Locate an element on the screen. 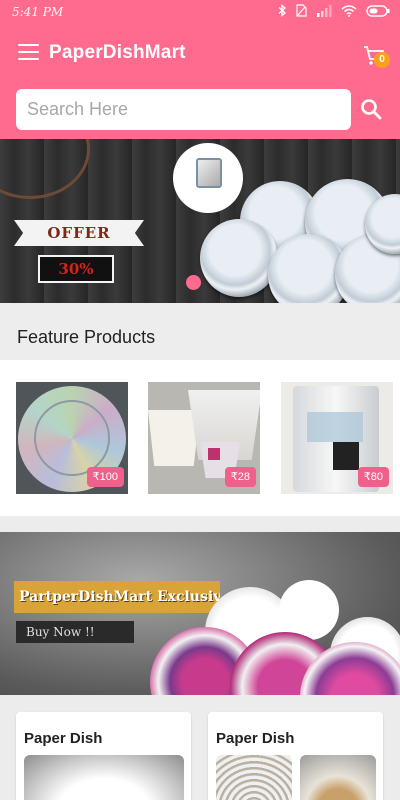 The width and height of the screenshot is (400, 800). cart-count-badge: 0 is located at coordinates (382, 60).